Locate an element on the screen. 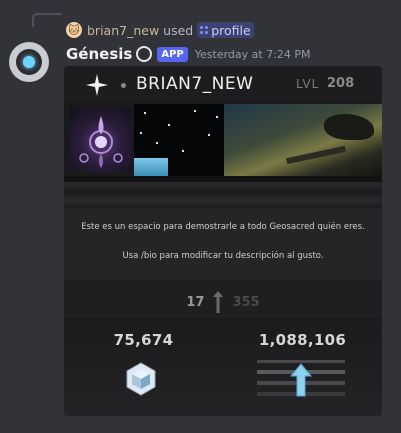  level-label: LVL is located at coordinates (308, 84).